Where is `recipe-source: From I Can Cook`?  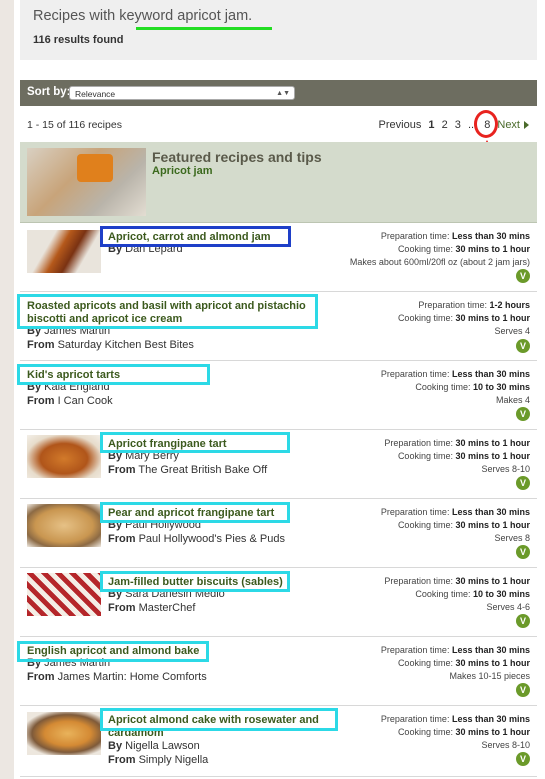 recipe-source: From I Can Cook is located at coordinates (70, 401).